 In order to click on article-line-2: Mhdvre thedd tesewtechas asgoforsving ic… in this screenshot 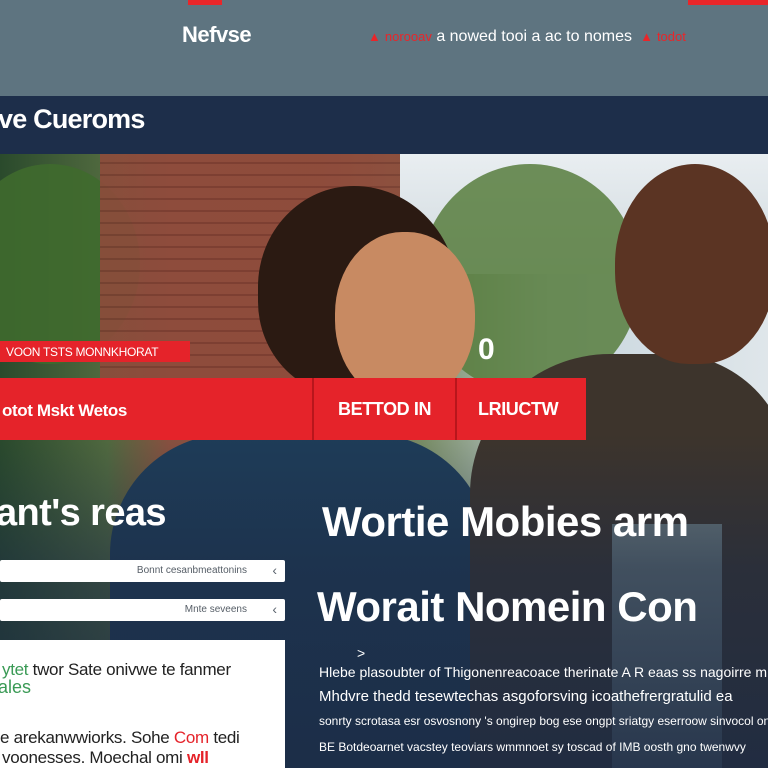, I will do `click(526, 696)`.